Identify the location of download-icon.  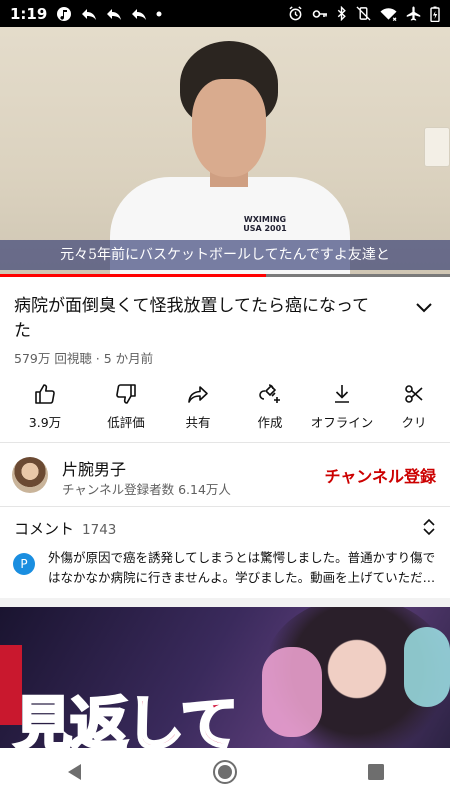
(342, 394).